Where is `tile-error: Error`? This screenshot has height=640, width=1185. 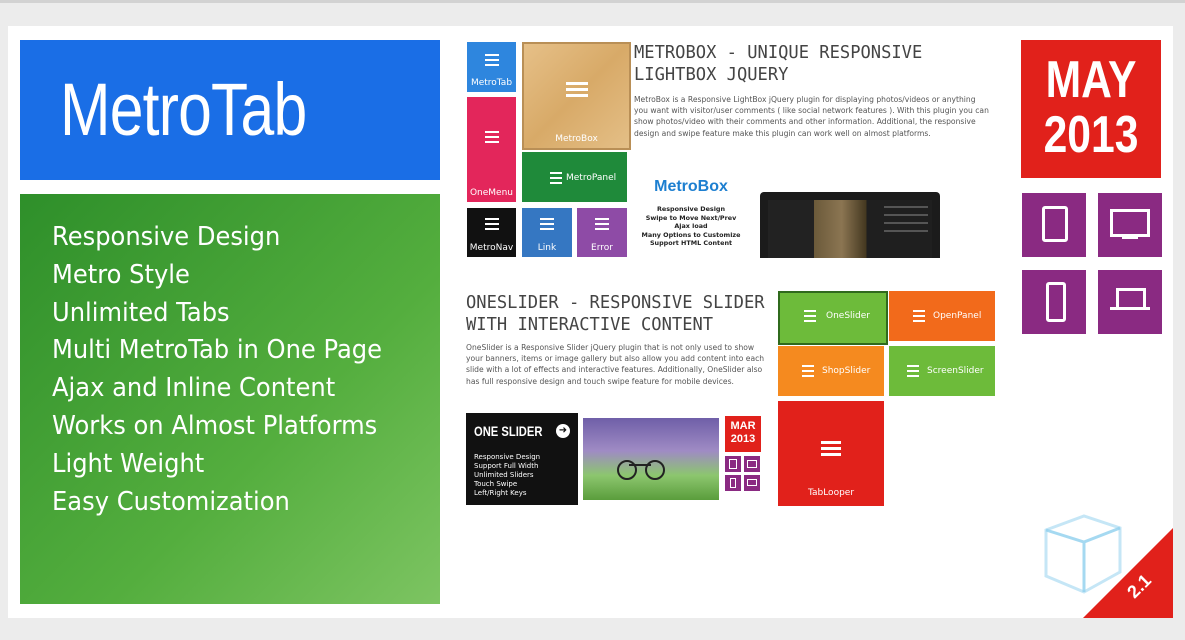
tile-error: Error is located at coordinates (602, 232).